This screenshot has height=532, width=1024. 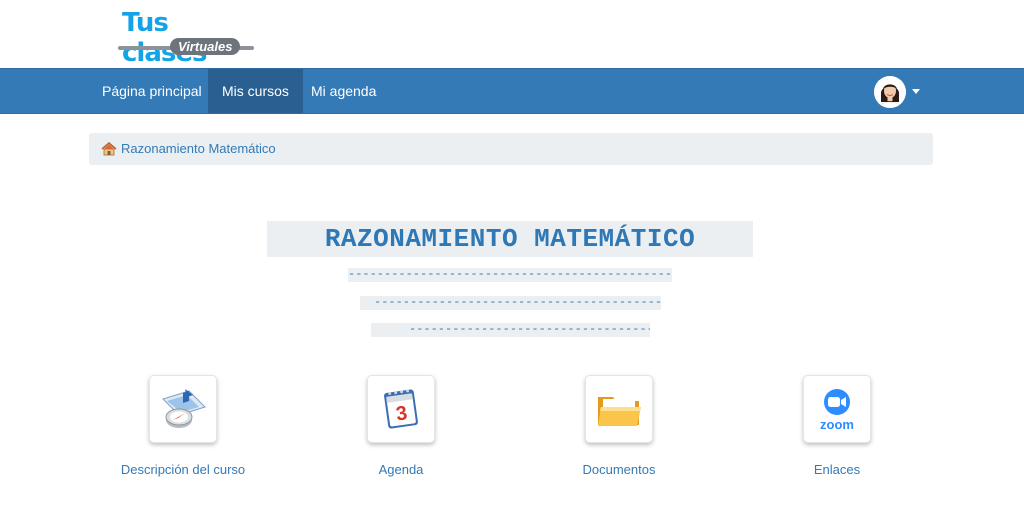 I want to click on calendar-icon: 3, so click(x=401, y=409).